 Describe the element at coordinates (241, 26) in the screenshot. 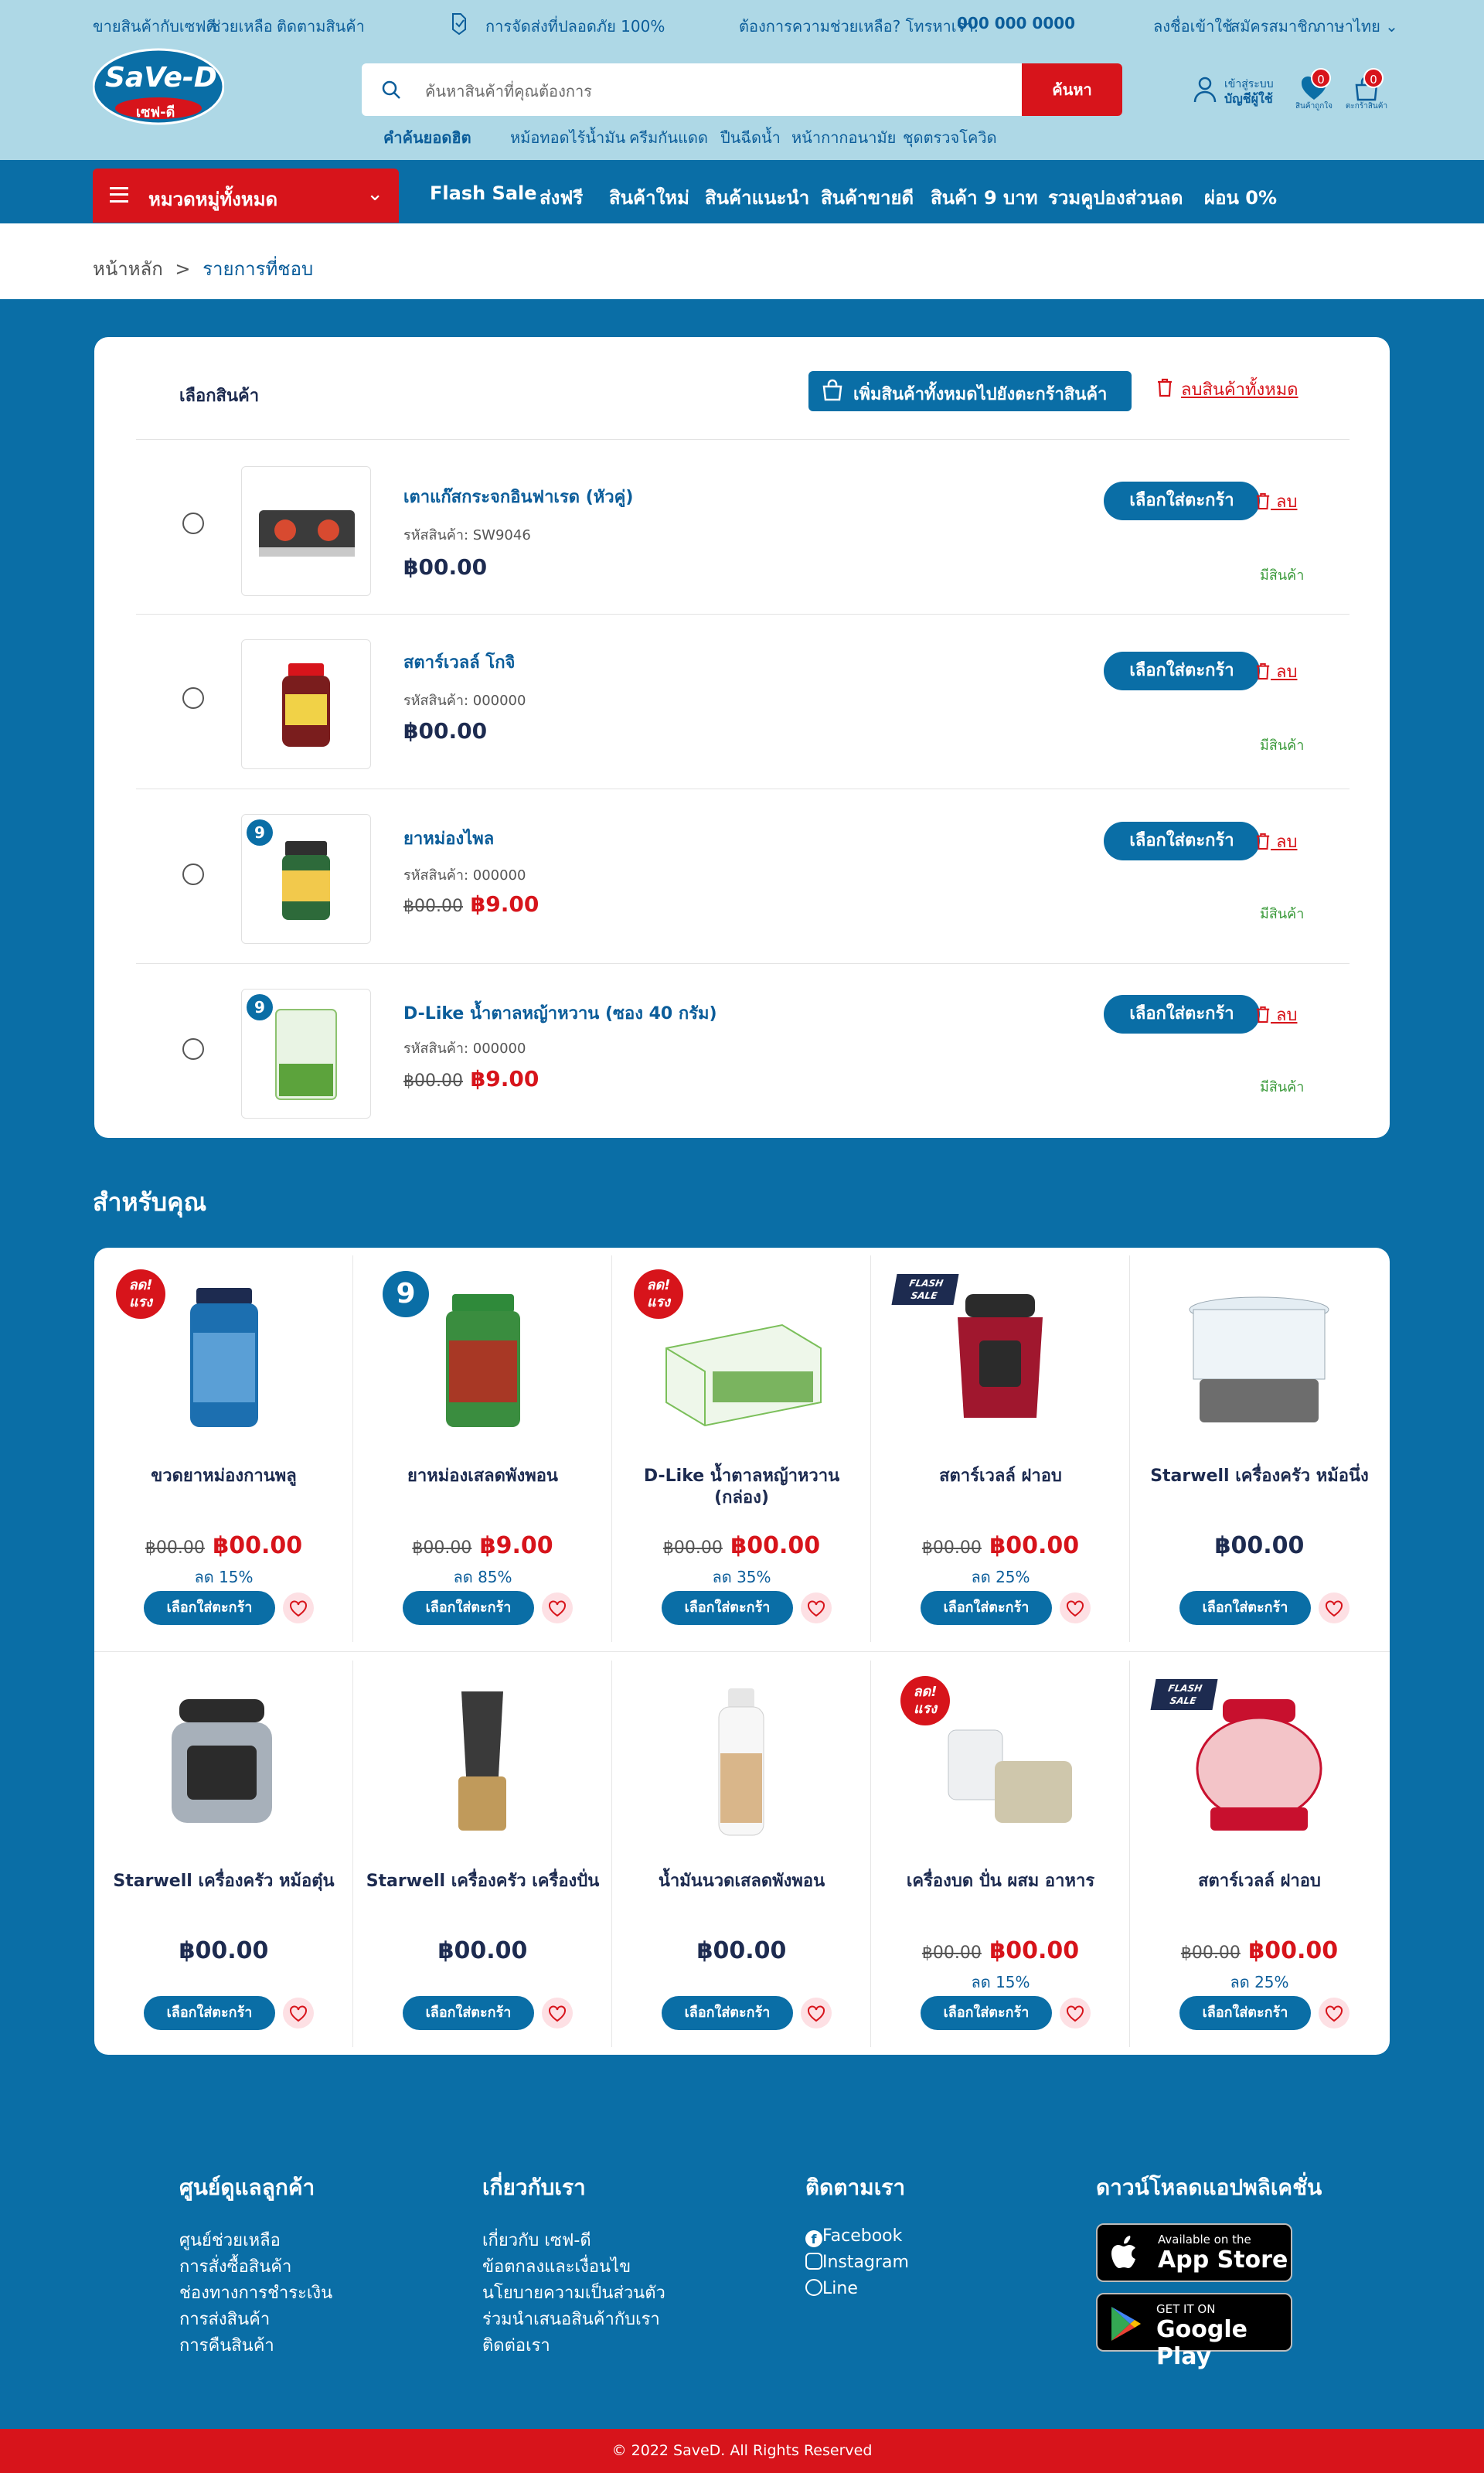

I see `help-link: ช่วยเหลือ` at that location.